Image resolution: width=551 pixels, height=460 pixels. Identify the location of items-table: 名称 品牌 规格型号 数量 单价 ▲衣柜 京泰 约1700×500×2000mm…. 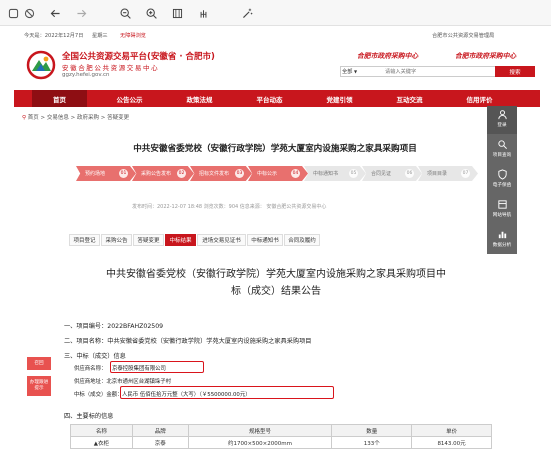
(281, 436).